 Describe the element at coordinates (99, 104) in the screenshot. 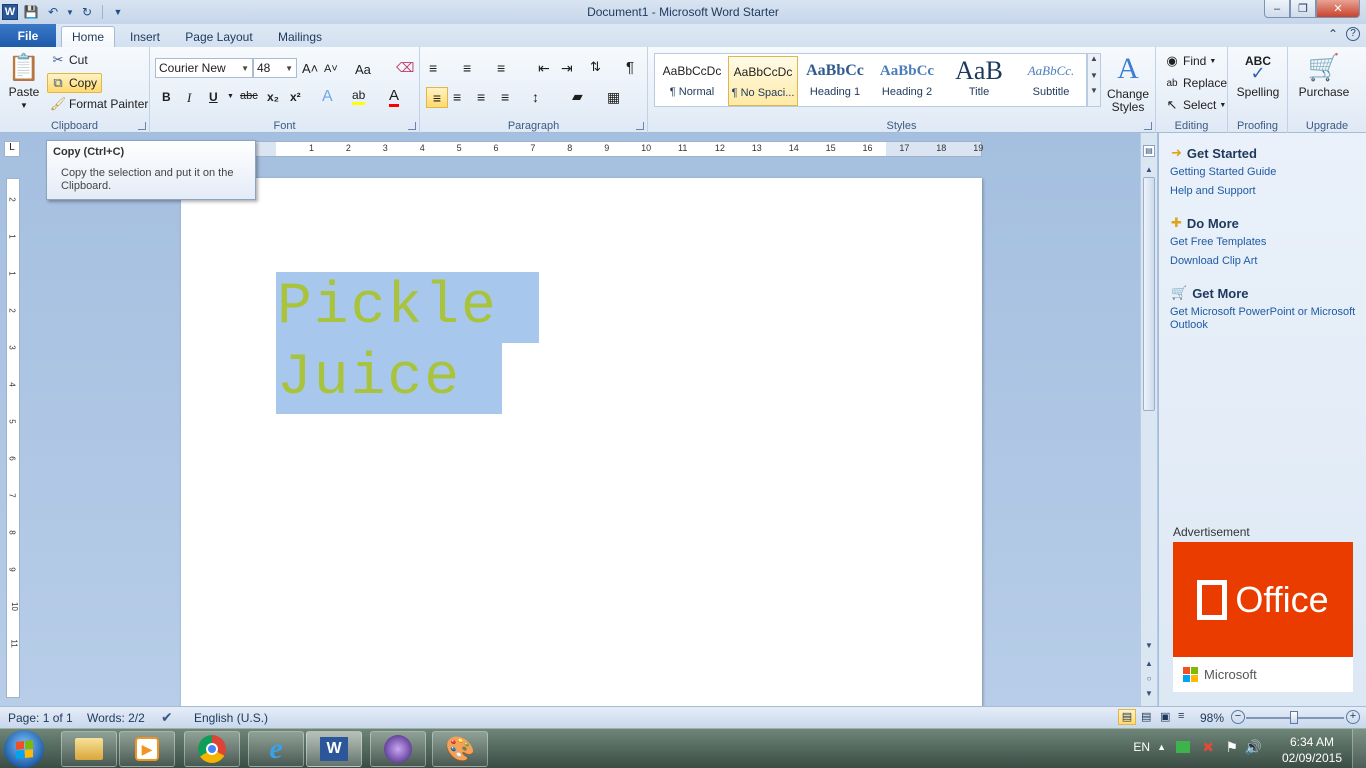

I see `format-painter-button: 🖌 Format Painter` at that location.